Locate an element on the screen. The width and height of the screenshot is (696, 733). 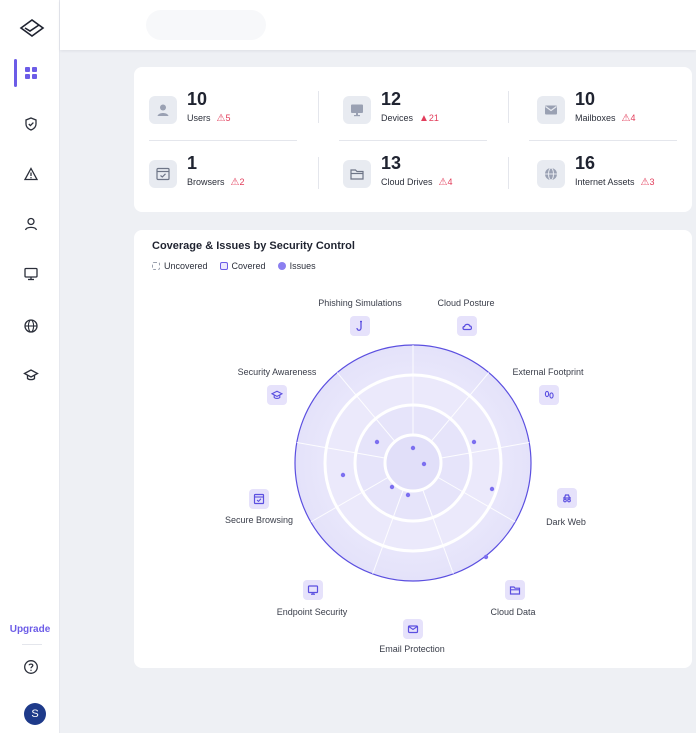
incognito-icon is located at coordinates (567, 498).